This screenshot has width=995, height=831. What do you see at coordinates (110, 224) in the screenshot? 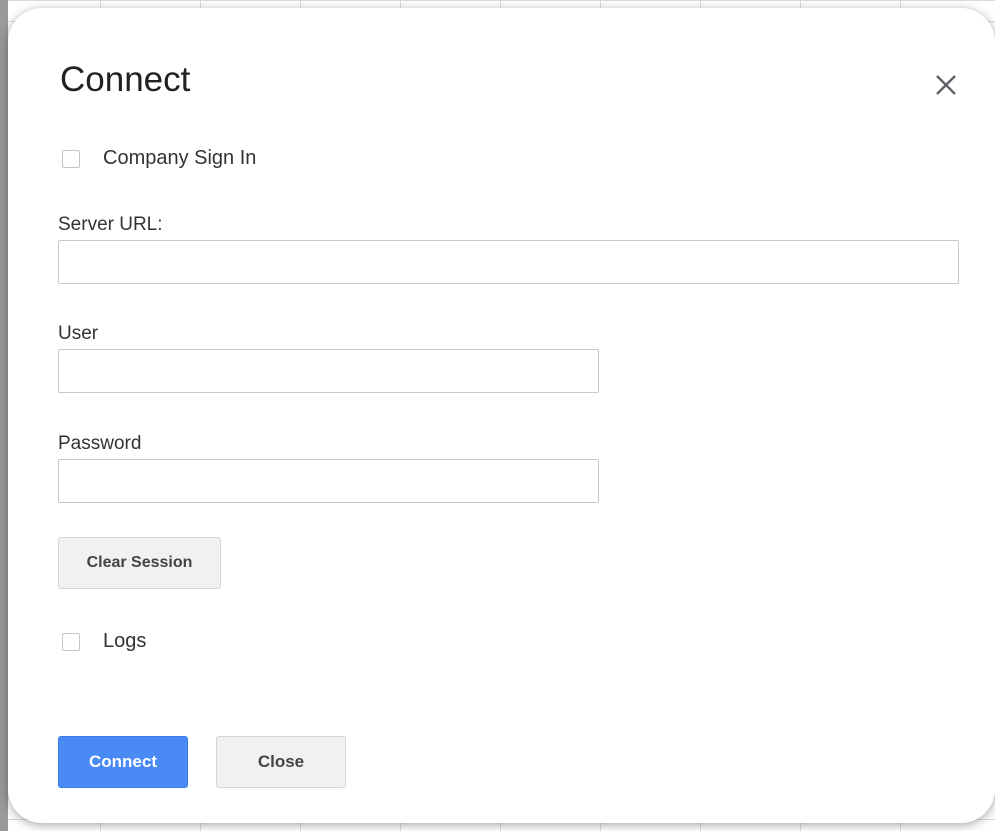
I see `server-url-label: Server URL:` at bounding box center [110, 224].